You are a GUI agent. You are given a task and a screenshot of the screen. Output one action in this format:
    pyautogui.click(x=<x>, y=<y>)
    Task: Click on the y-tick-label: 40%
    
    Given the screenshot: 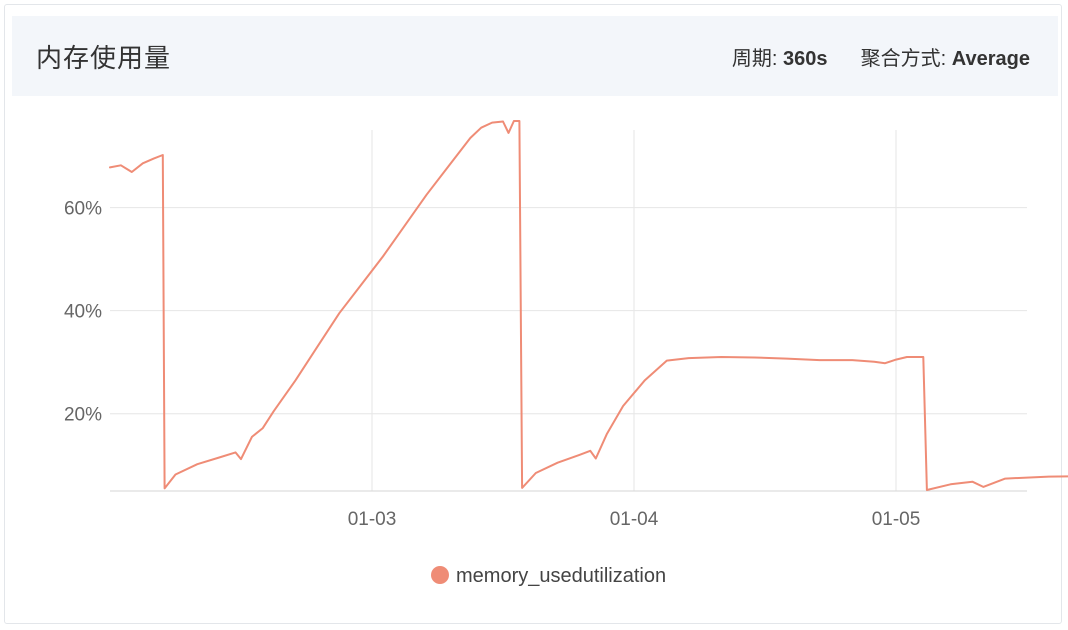 What is the action you would take?
    pyautogui.click(x=83, y=312)
    